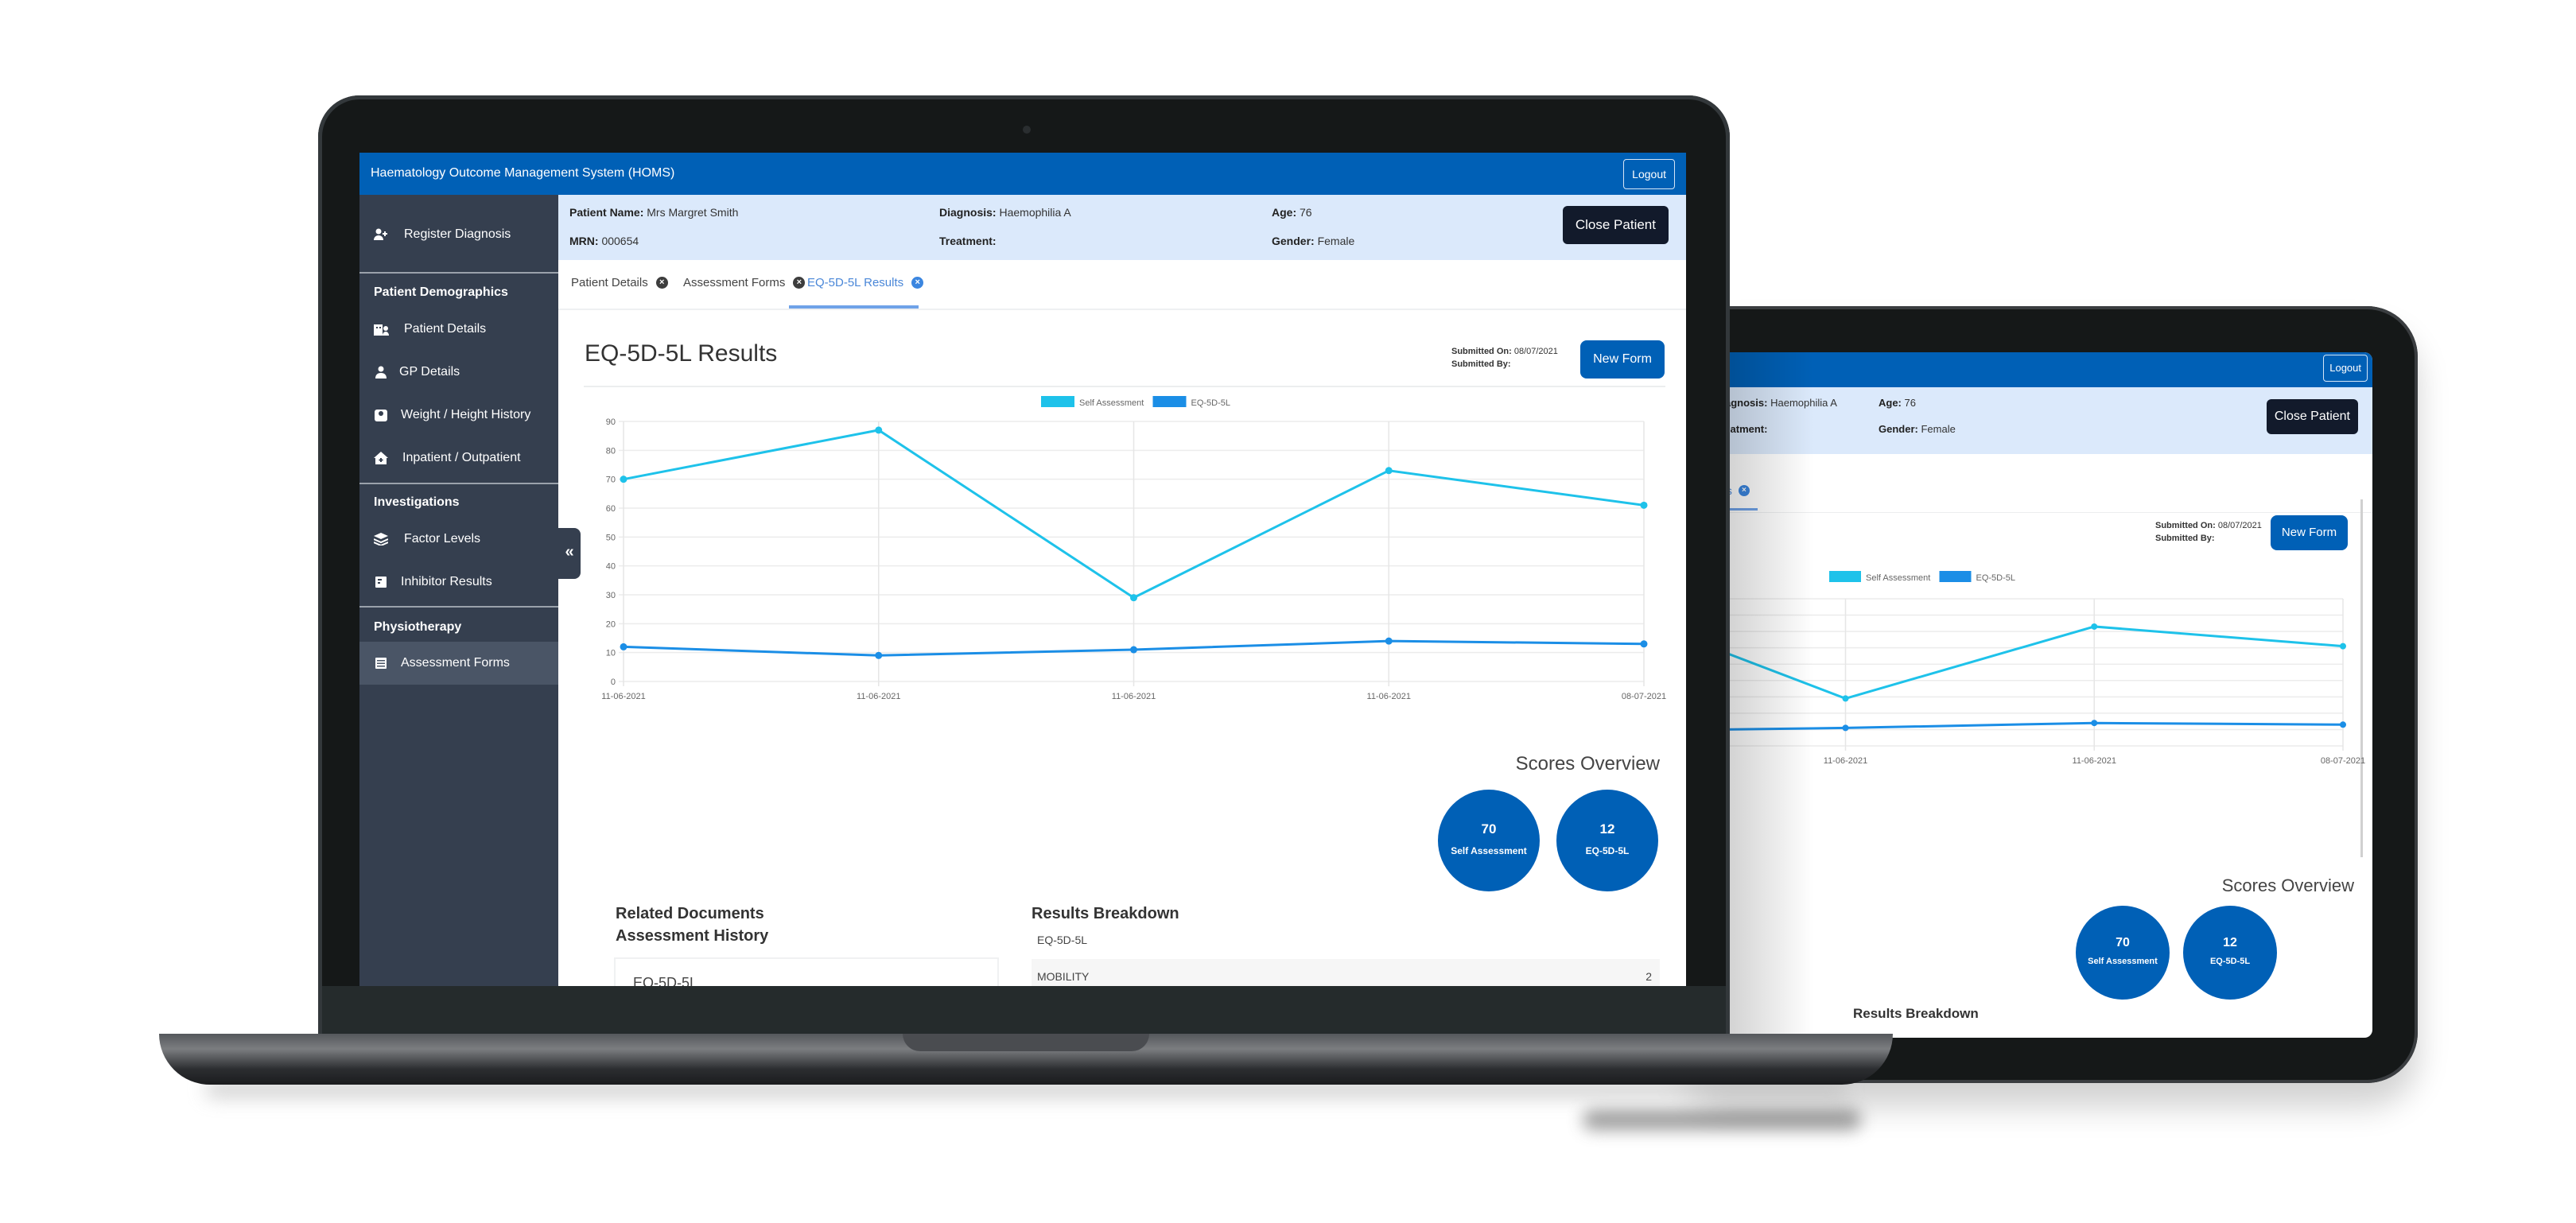 The height and width of the screenshot is (1223, 2576). I want to click on sidebar-item-weight-height-history: Weight / Height History, so click(458, 415).